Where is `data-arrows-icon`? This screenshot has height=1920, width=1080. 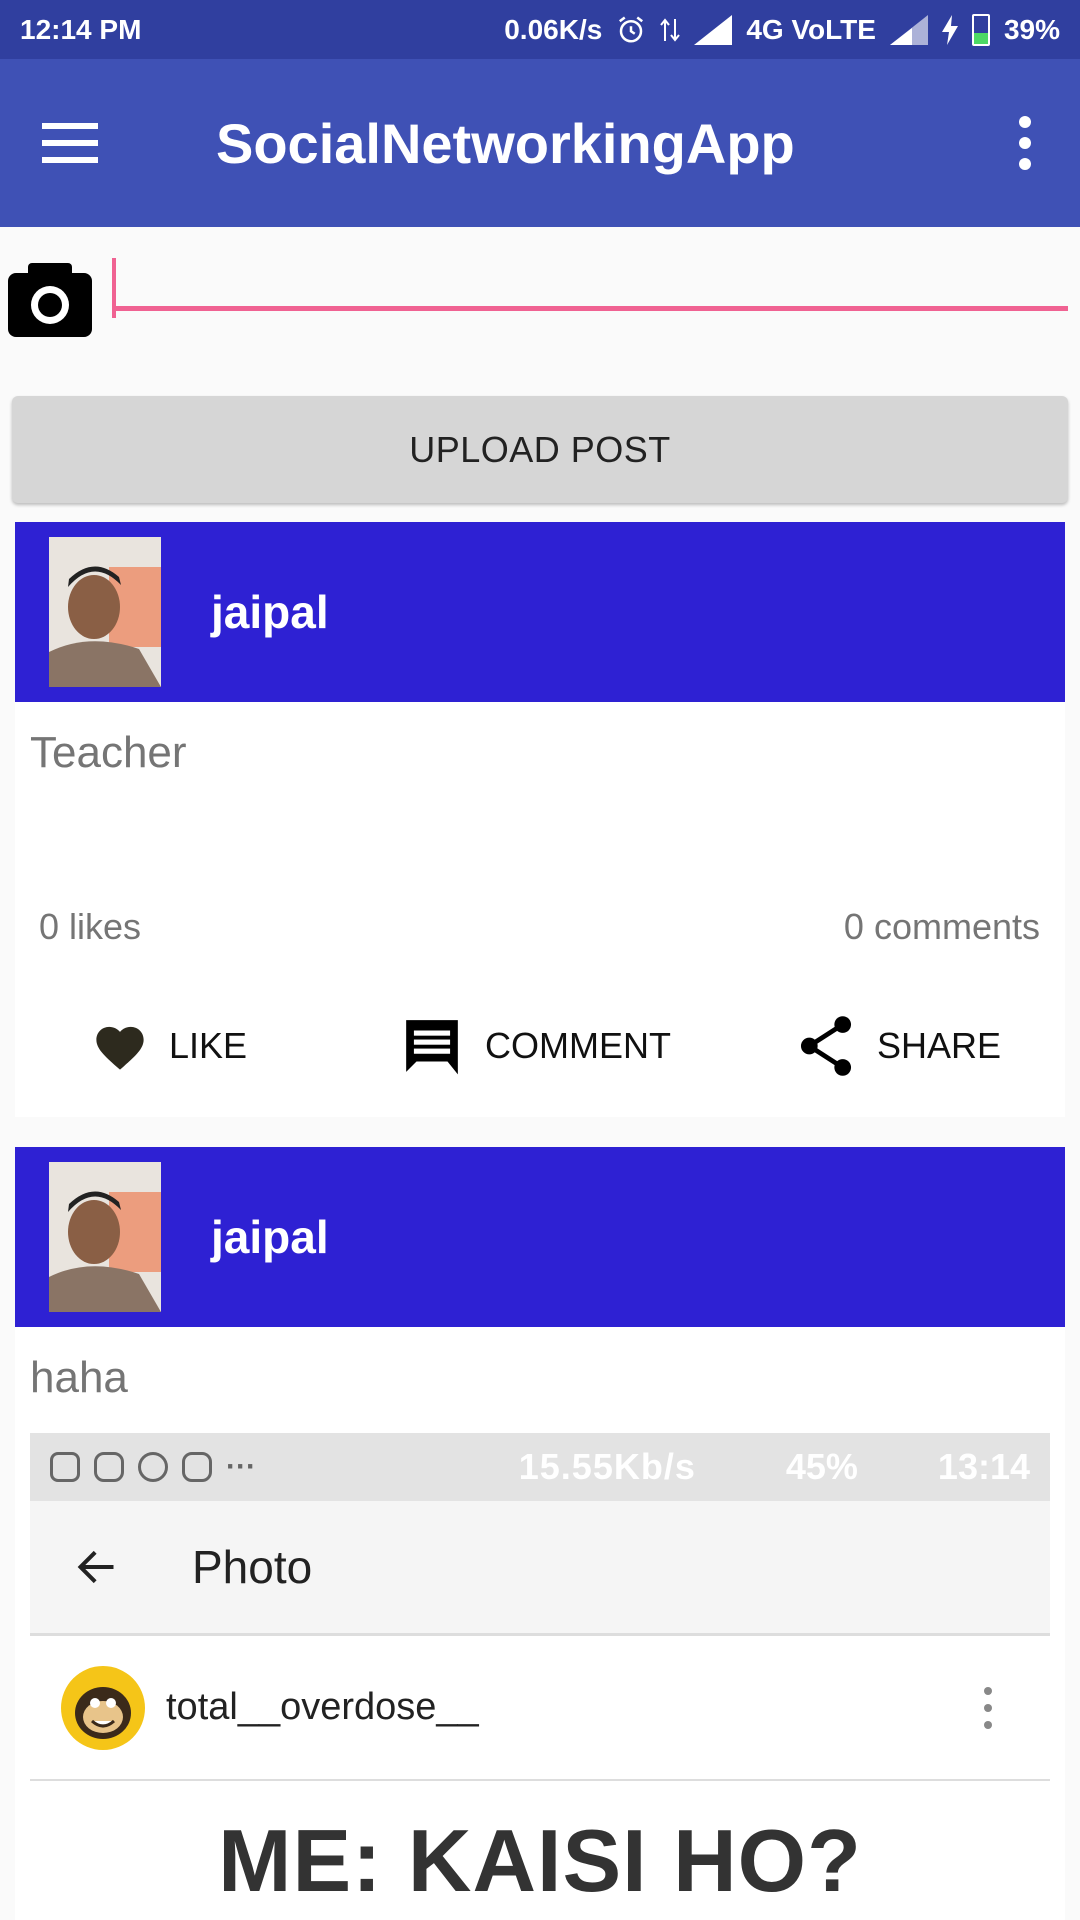 data-arrows-icon is located at coordinates (670, 30).